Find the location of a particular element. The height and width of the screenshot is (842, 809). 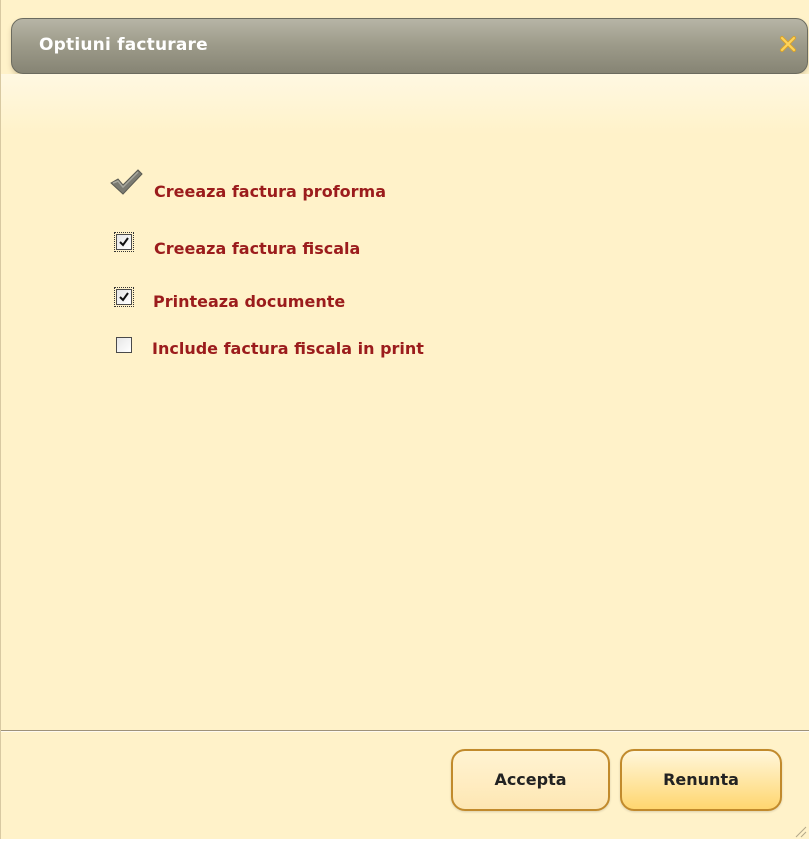

option-label-print-documents: Printeaza documente is located at coordinates (249, 301).